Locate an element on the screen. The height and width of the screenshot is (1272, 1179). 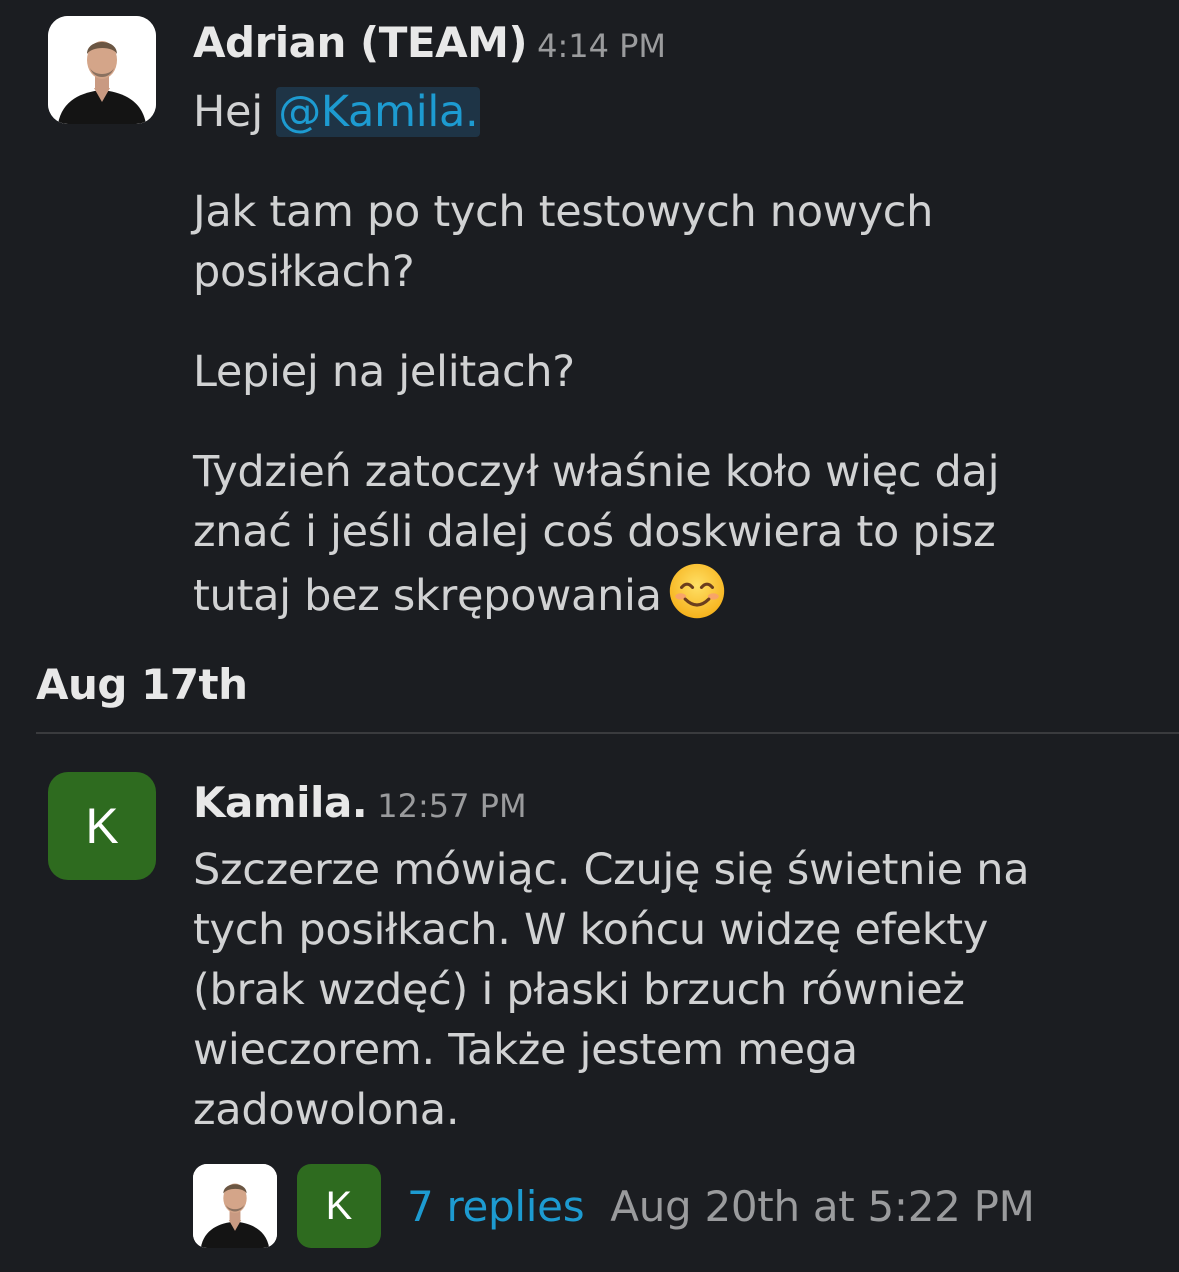
author-name: Kamila. is located at coordinates (280, 802).